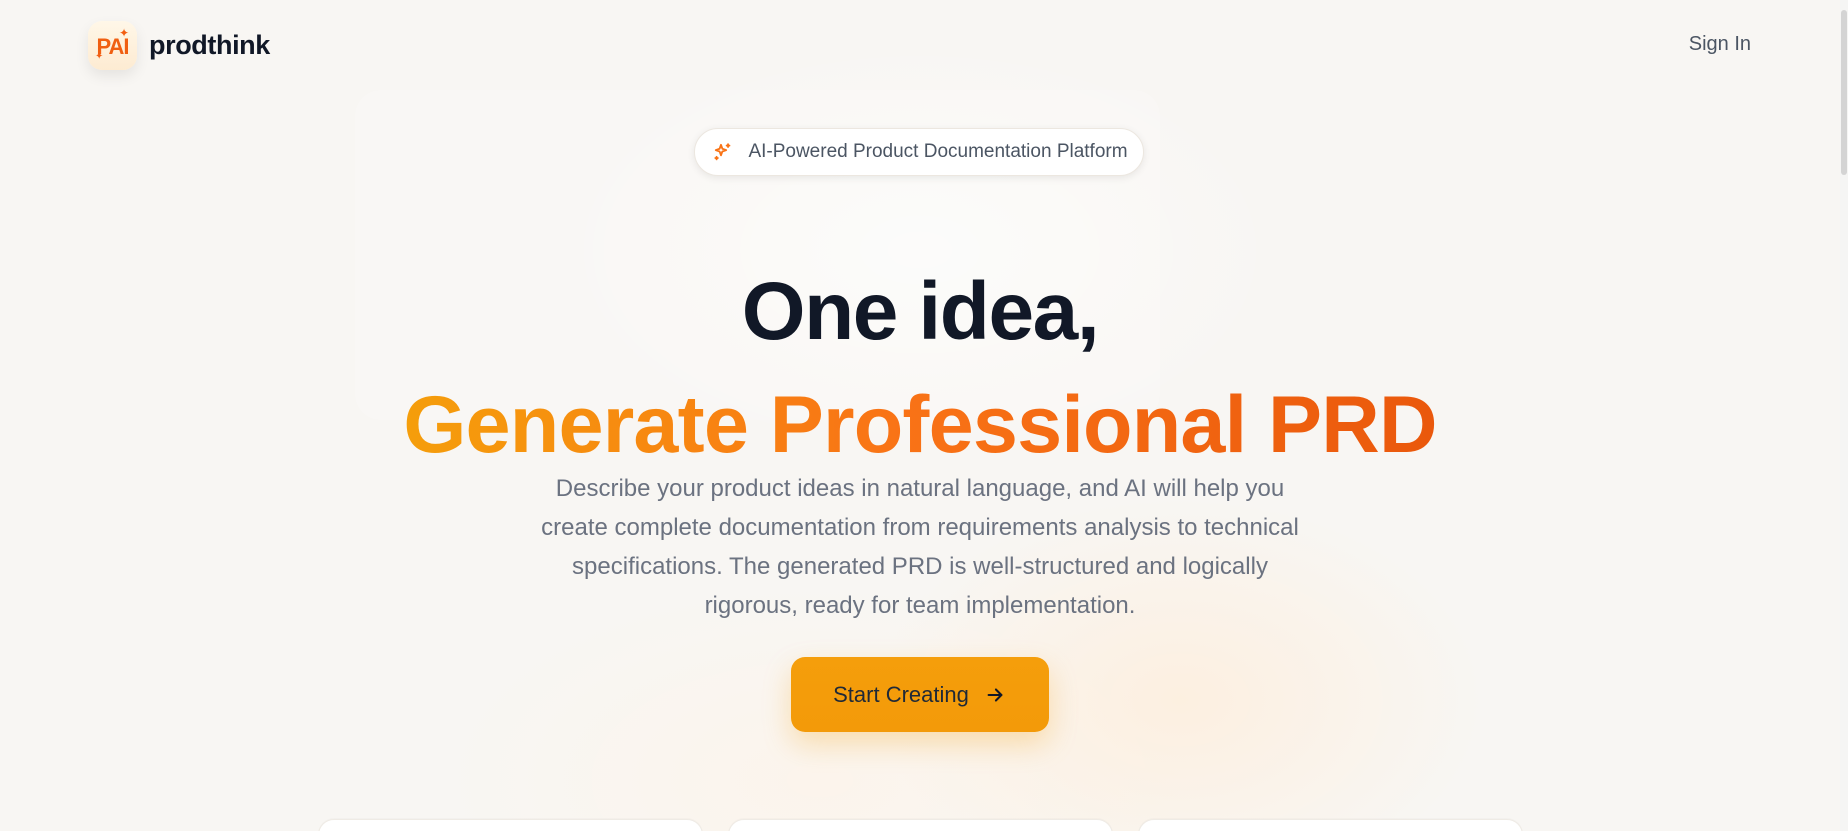 The height and width of the screenshot is (831, 1848). Describe the element at coordinates (1844, 415) in the screenshot. I see `page-scrollbar` at that location.